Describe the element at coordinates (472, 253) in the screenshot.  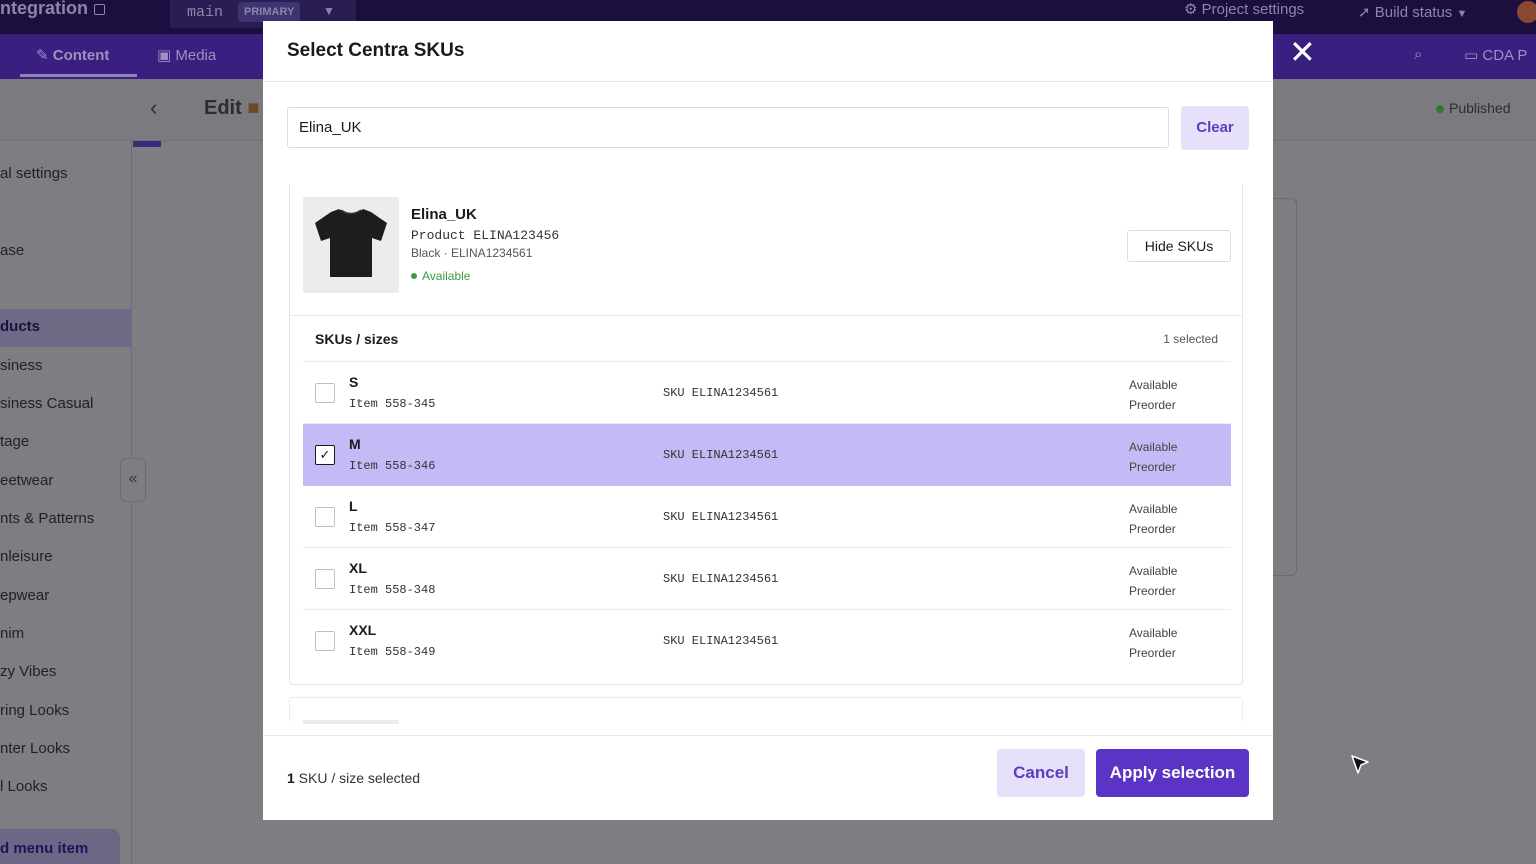
I see `product-variant: Black · ELINA1234561` at that location.